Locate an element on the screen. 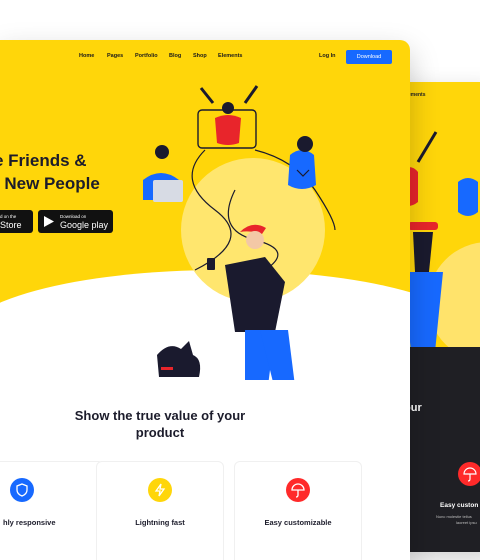  google-play-icon is located at coordinates (49, 221).